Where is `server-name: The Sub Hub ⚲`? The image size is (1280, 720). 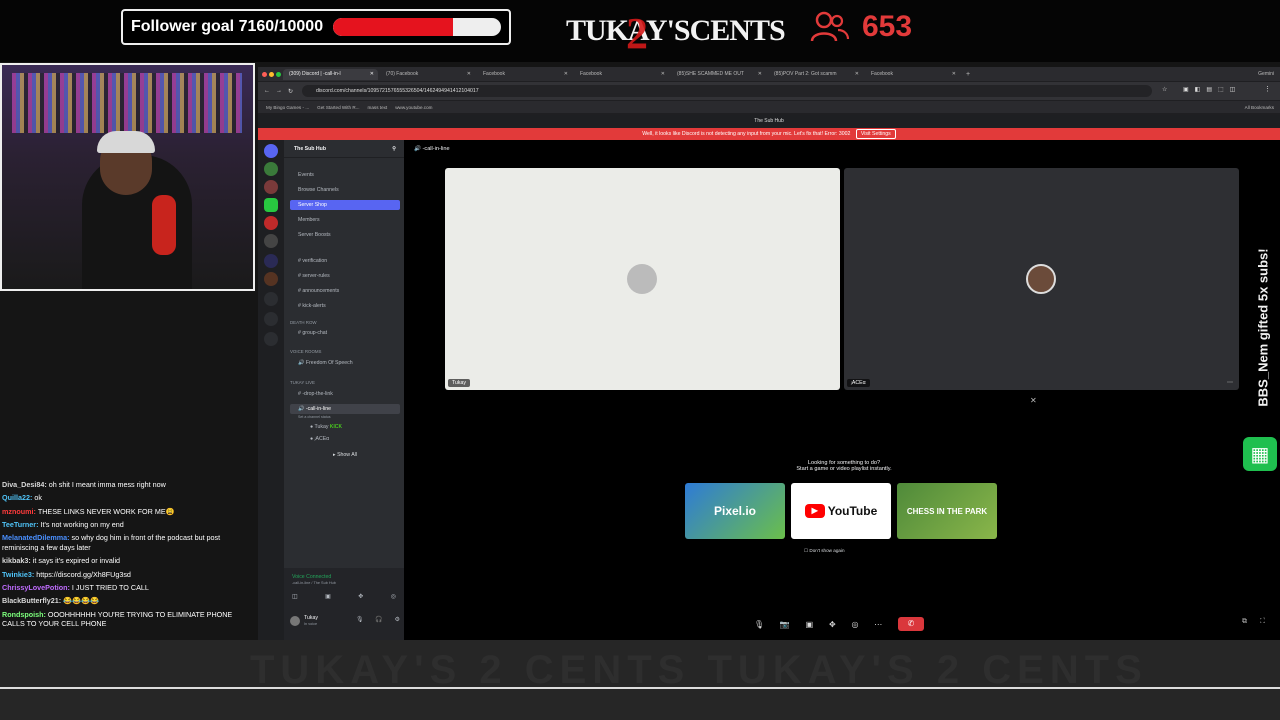 server-name: The Sub Hub ⚲ is located at coordinates (344, 149).